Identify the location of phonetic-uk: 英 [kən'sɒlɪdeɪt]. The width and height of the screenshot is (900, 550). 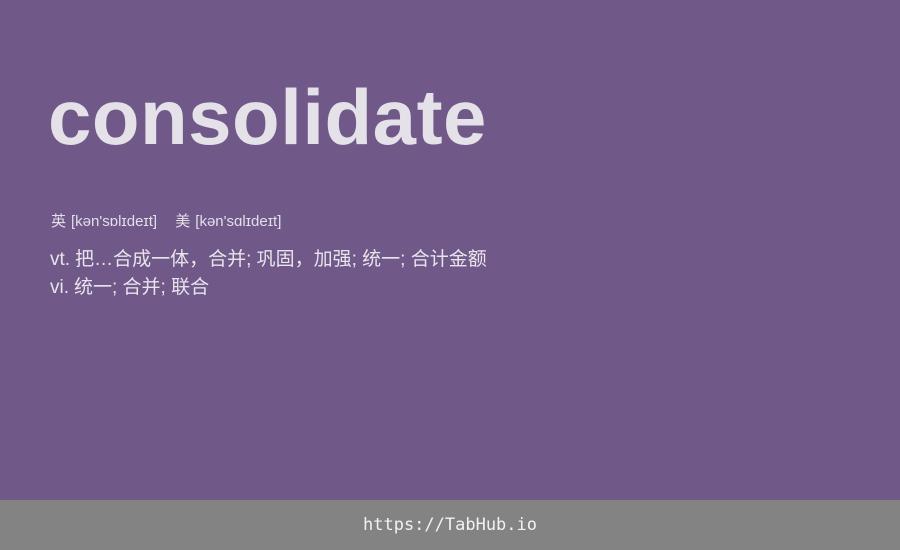
(104, 222).